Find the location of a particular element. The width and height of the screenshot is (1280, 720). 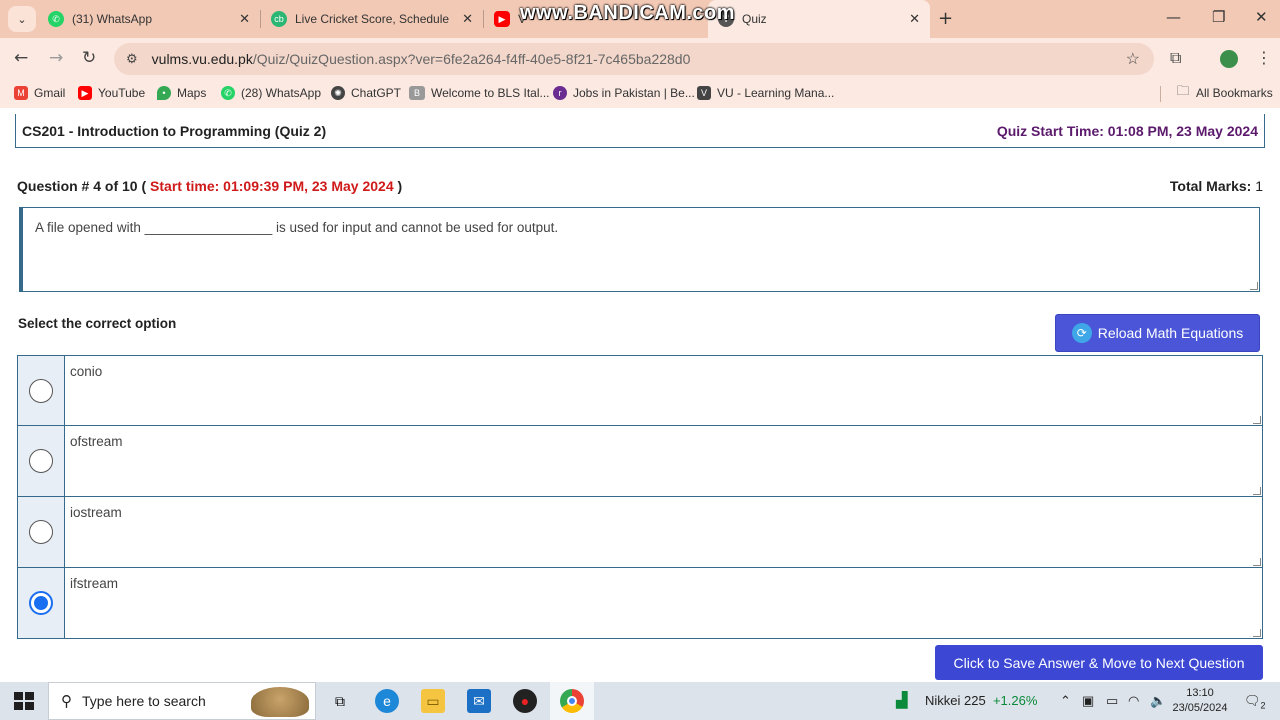

bookmark-whatsapp: ✆ (28) WhatsApp is located at coordinates (271, 93).